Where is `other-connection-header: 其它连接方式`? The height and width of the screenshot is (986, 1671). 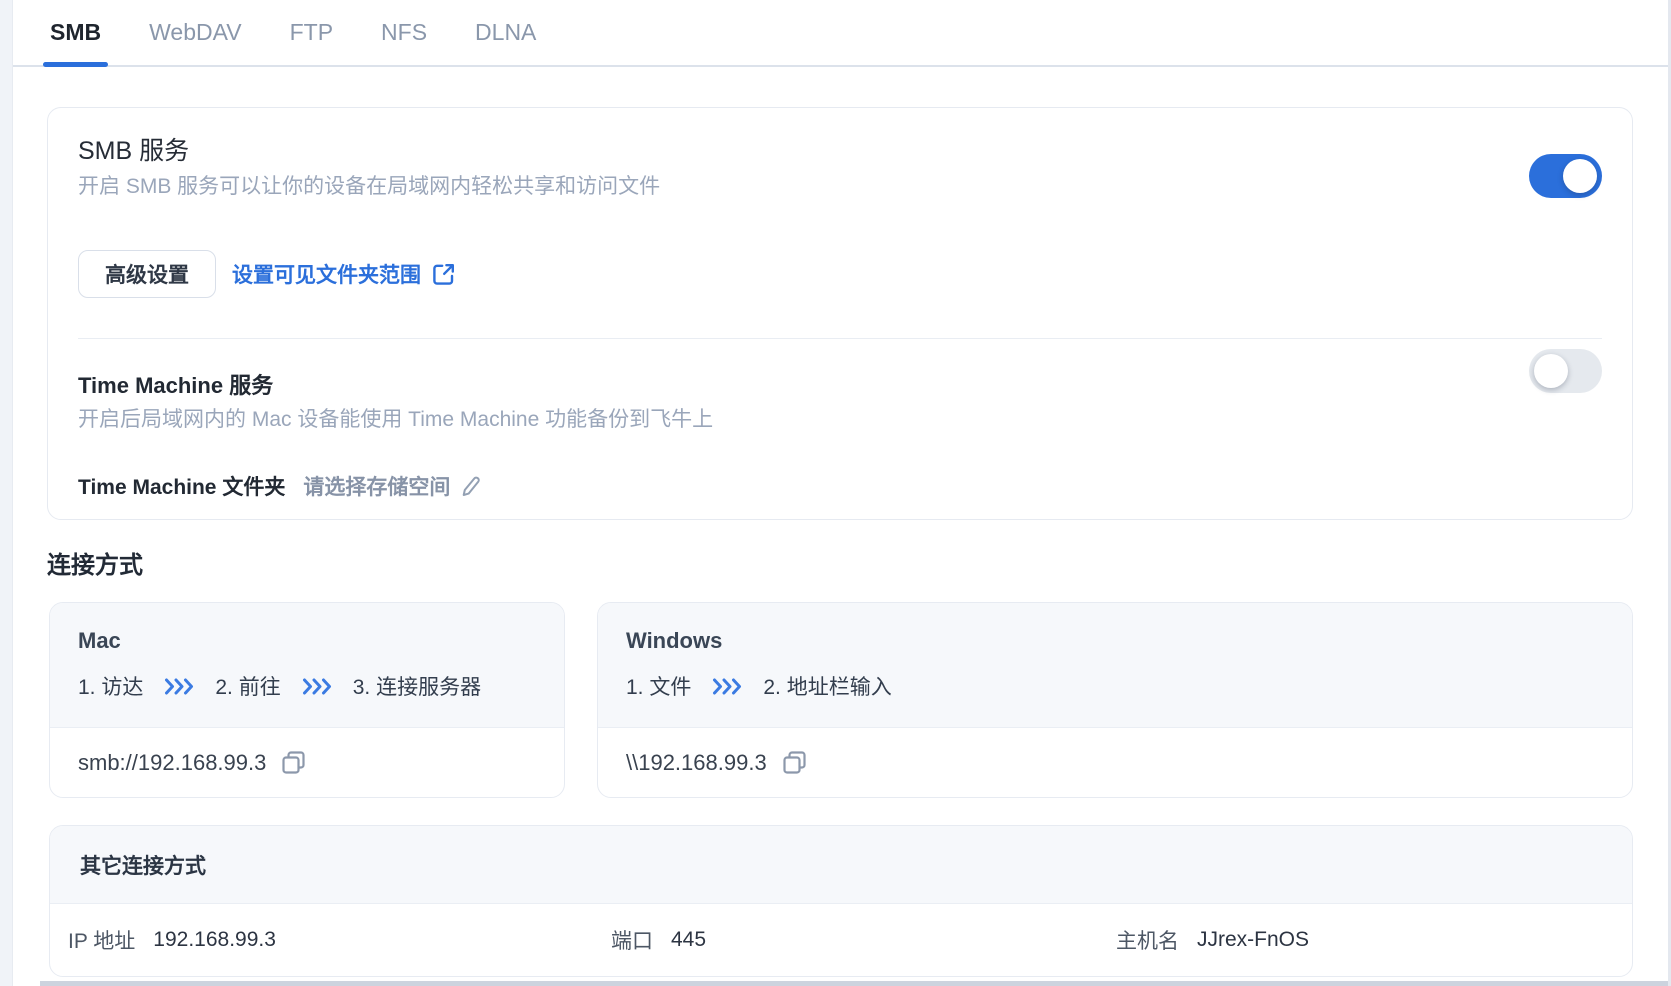 other-connection-header: 其它连接方式 is located at coordinates (841, 865).